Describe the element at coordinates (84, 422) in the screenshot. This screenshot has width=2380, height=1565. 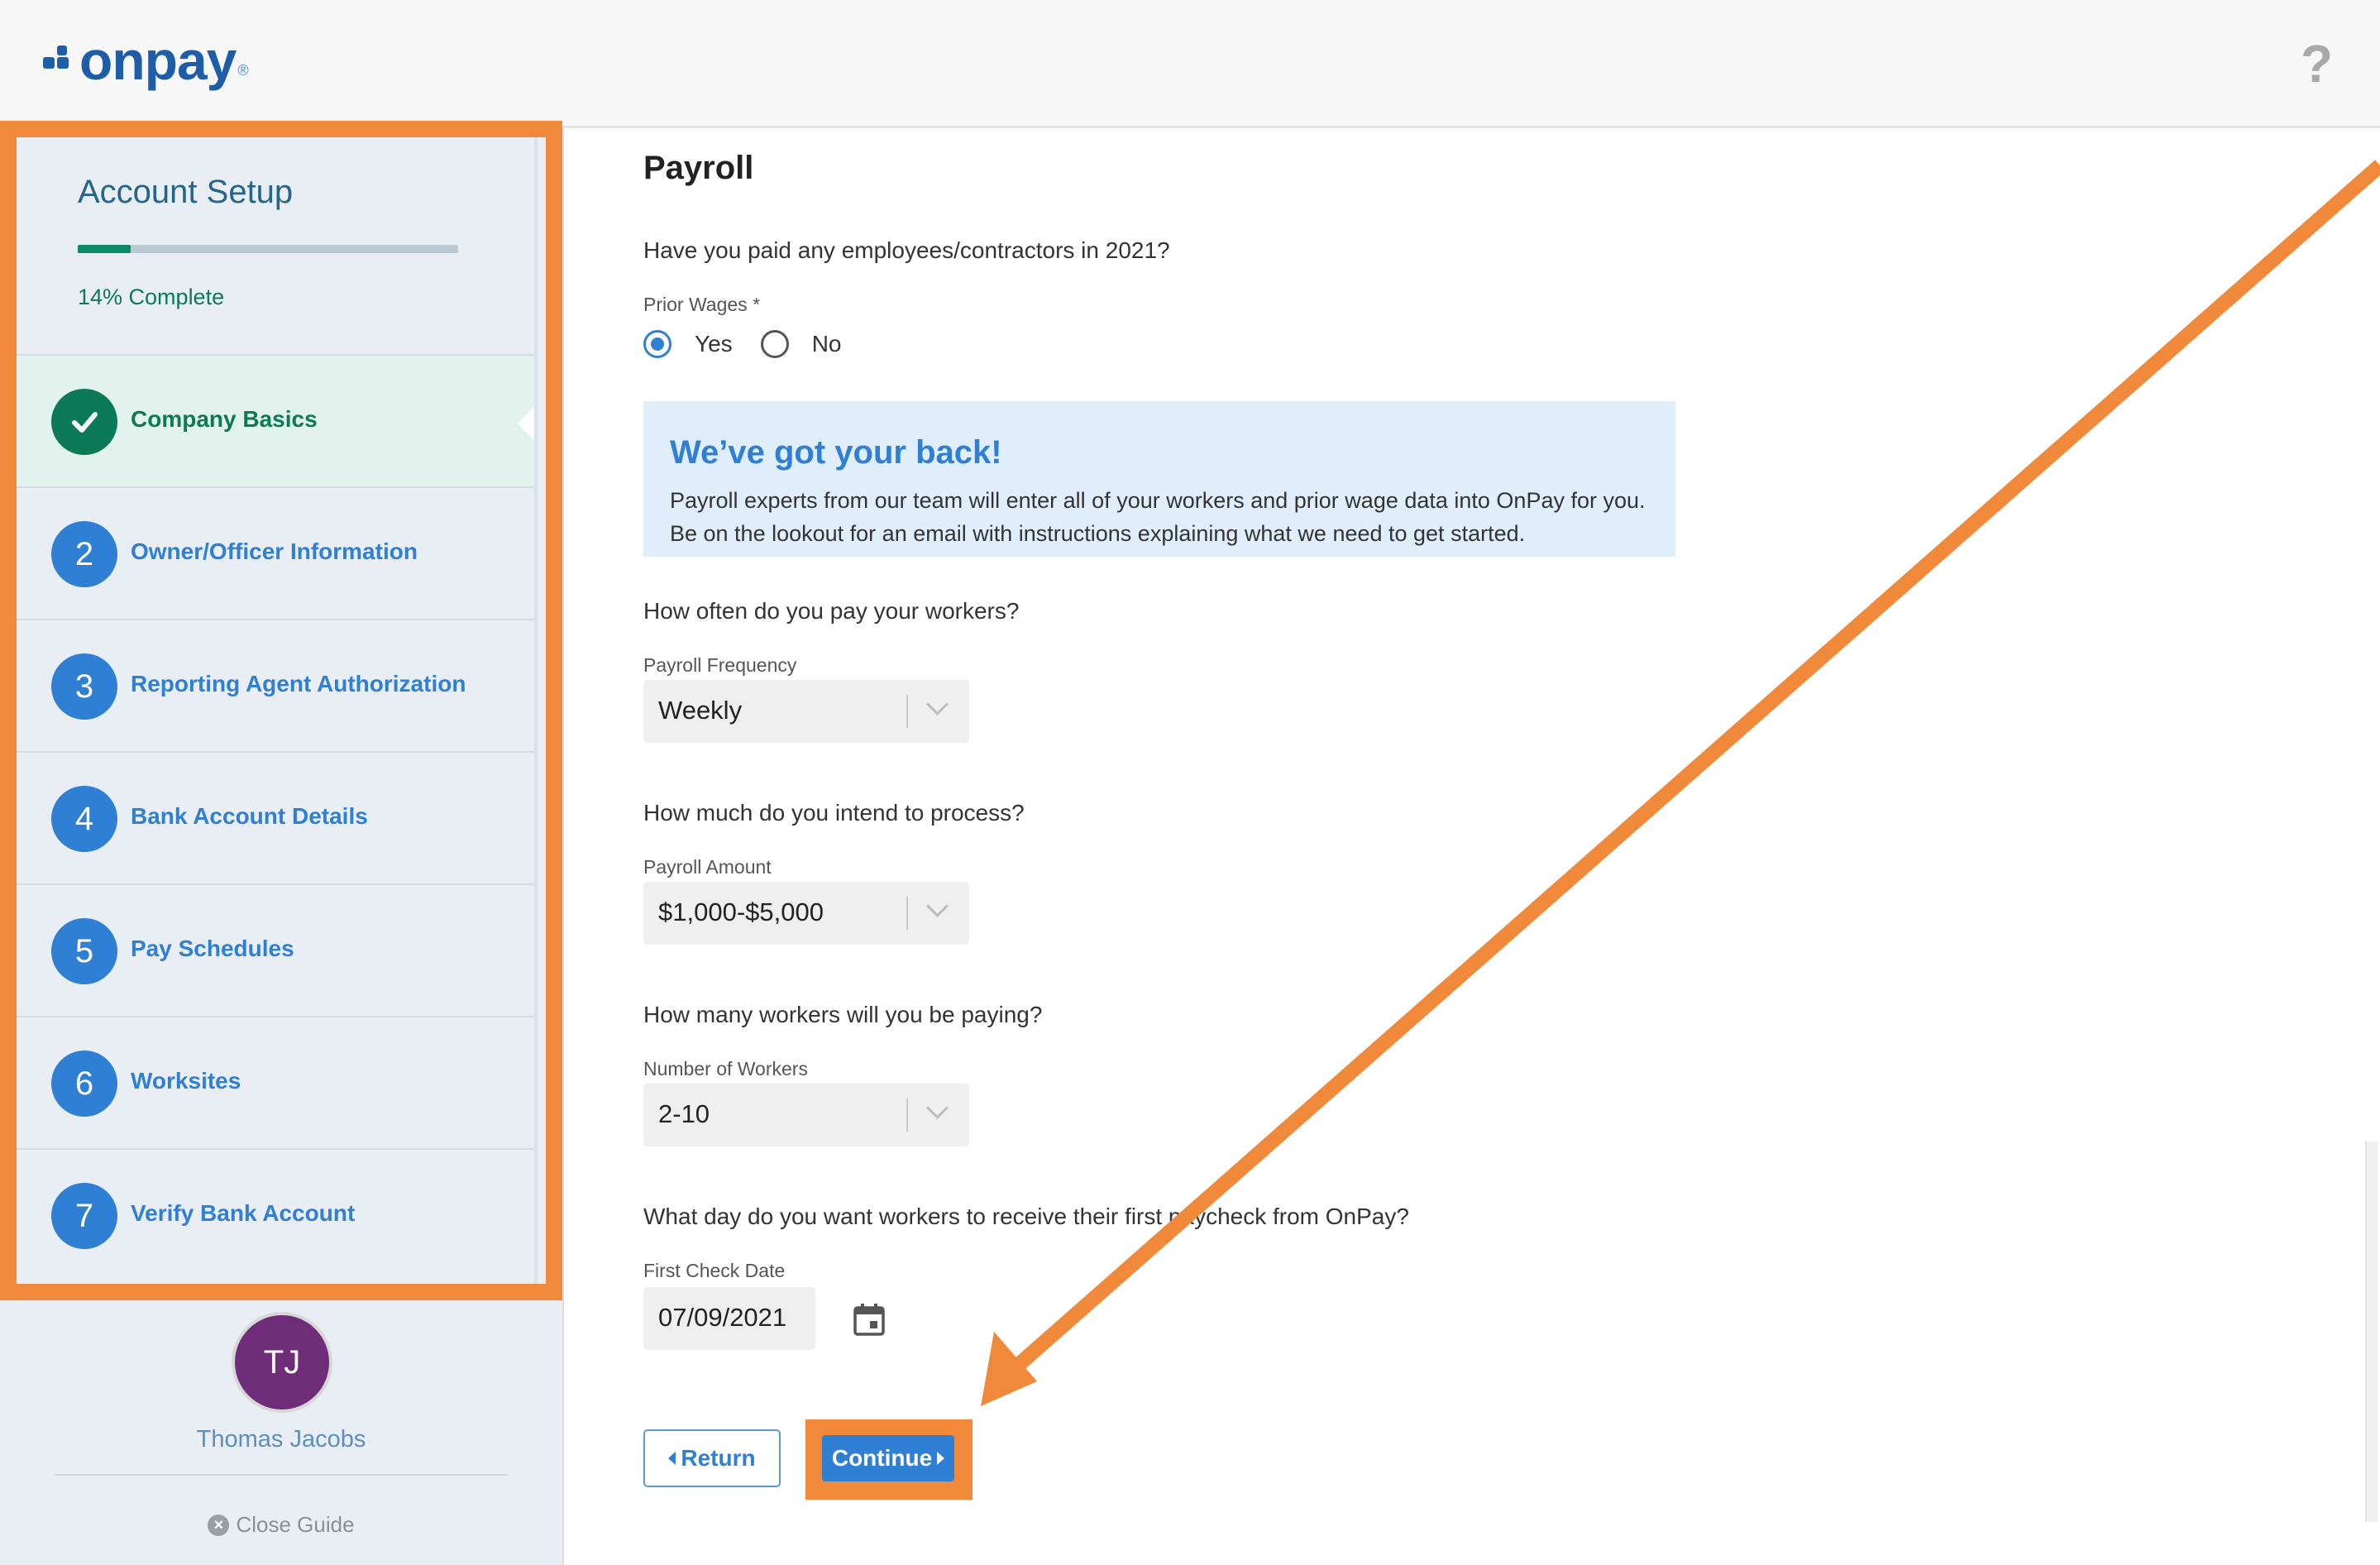
I see `check-icon` at that location.